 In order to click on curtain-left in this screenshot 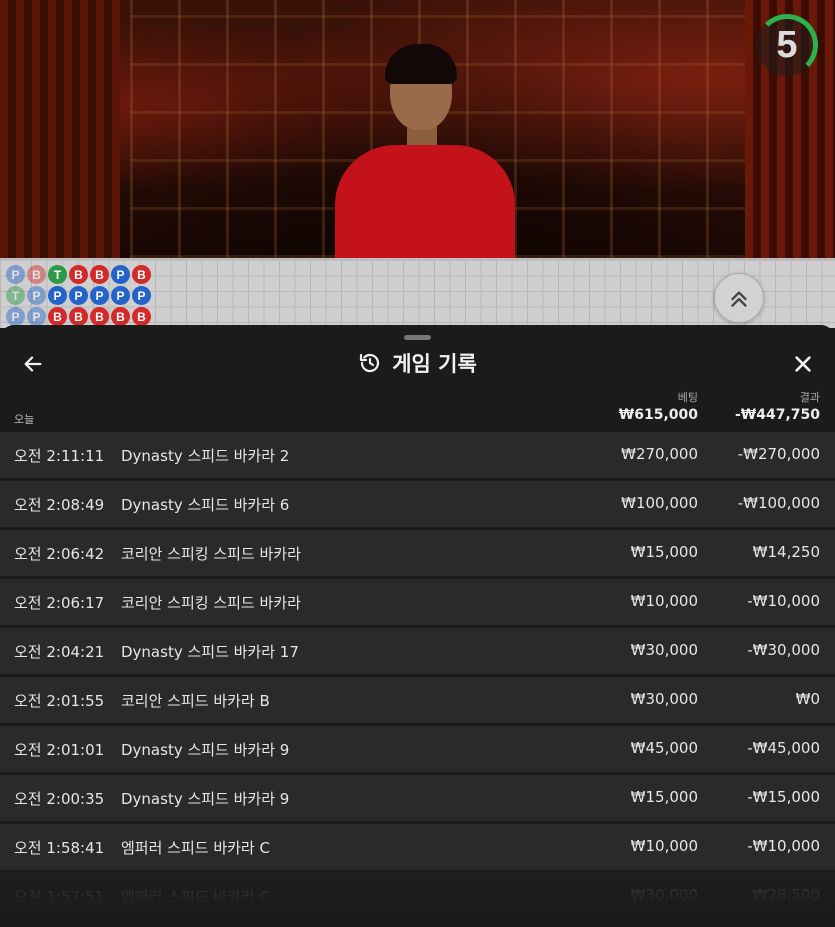, I will do `click(60, 129)`.